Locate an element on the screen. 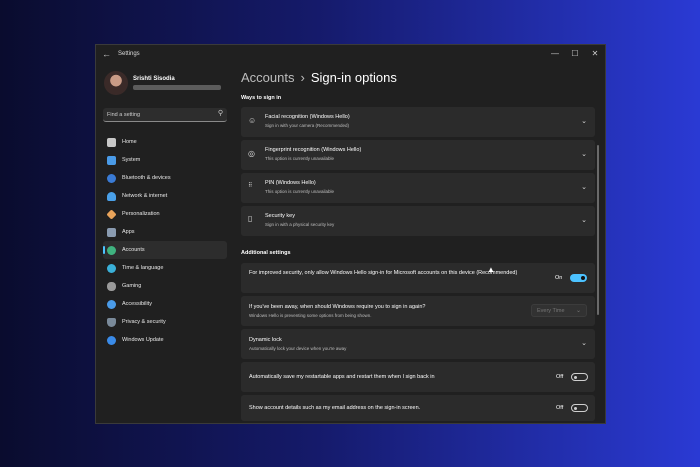 The width and height of the screenshot is (700, 467). search-box: ⚲ is located at coordinates (165, 115).